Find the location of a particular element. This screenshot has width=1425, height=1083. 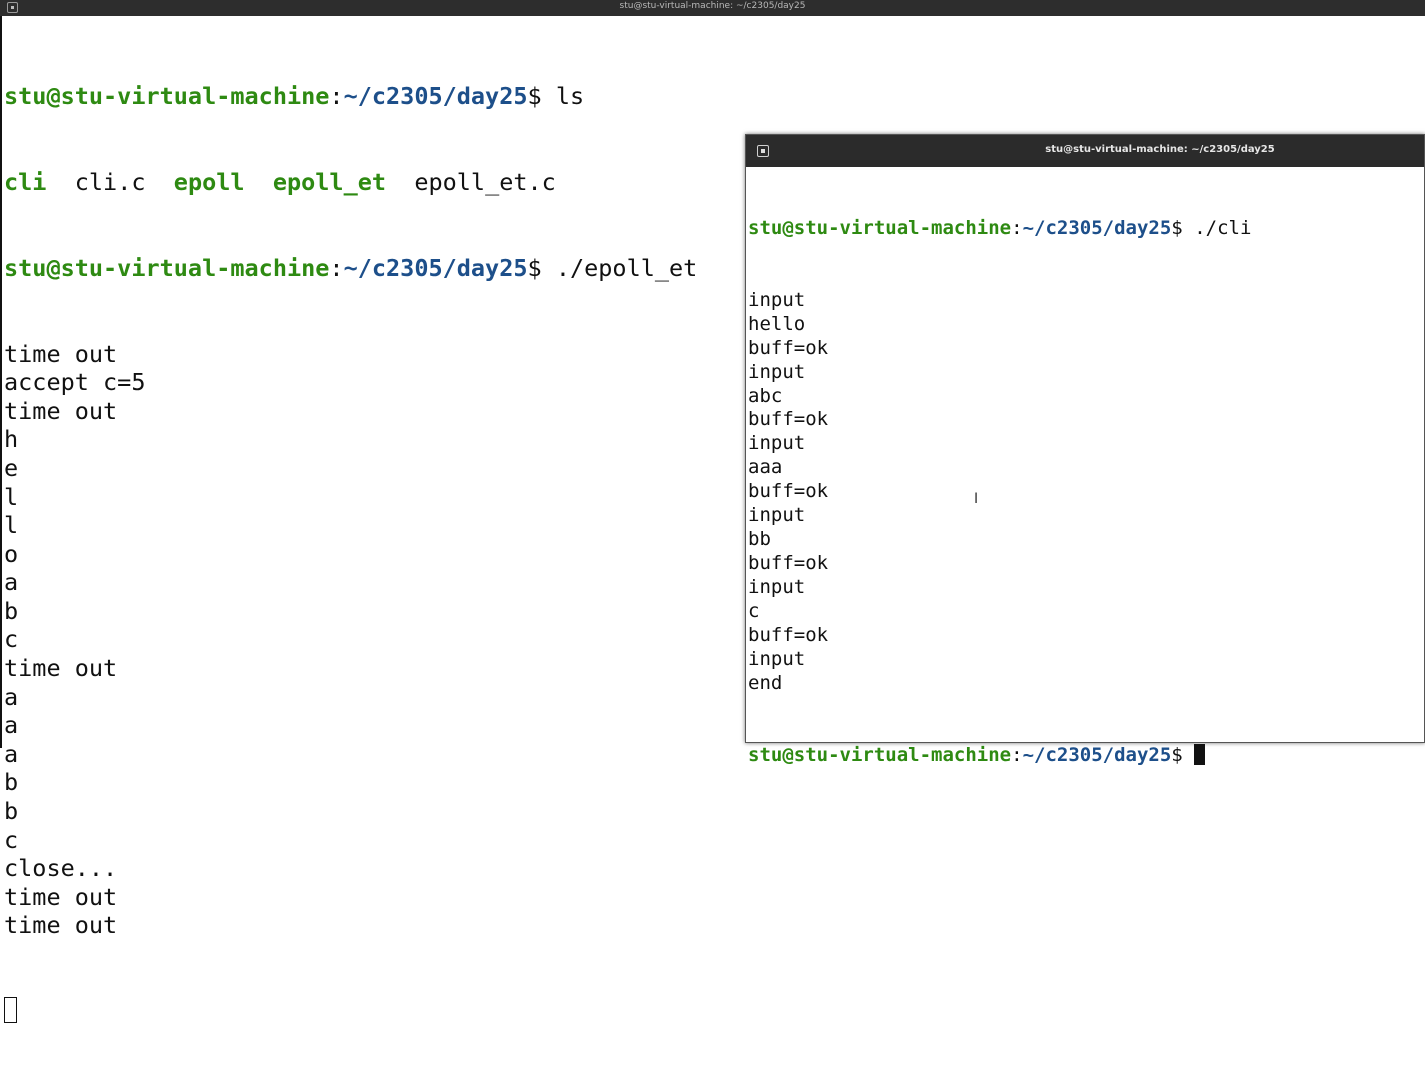

new-tab-icon is located at coordinates (763, 151).